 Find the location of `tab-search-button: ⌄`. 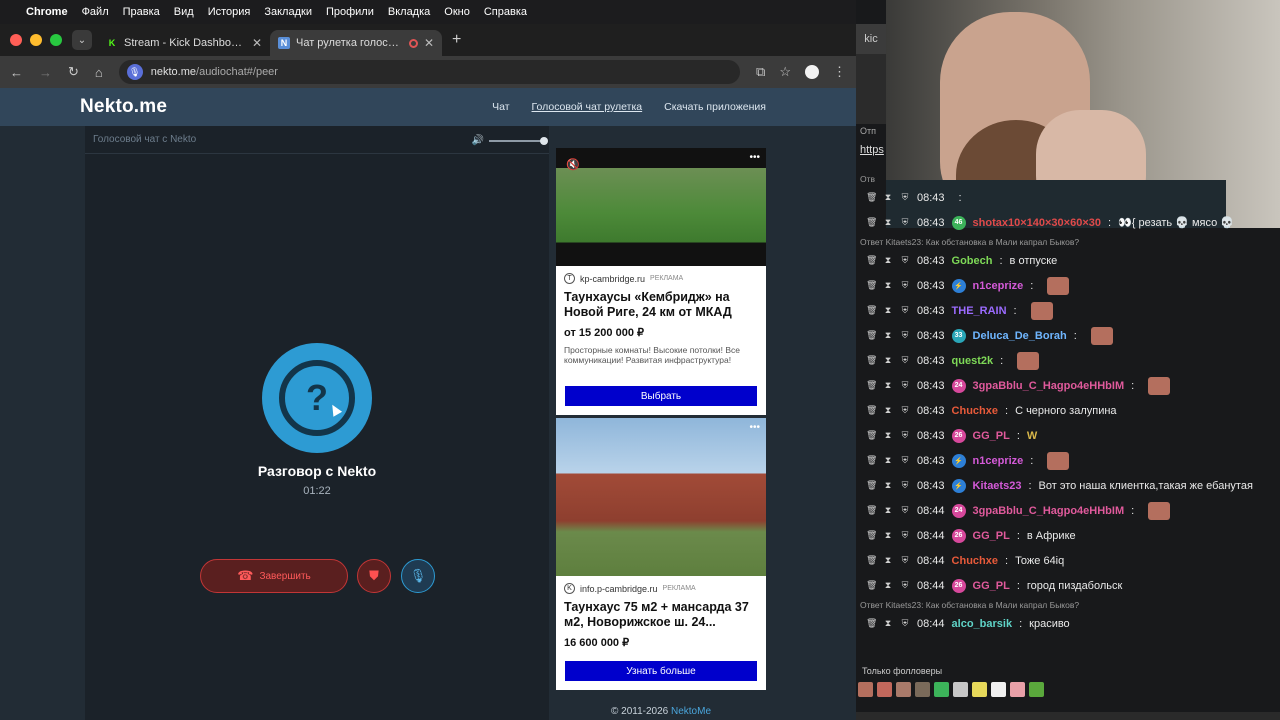

tab-search-button: ⌄ is located at coordinates (82, 40).